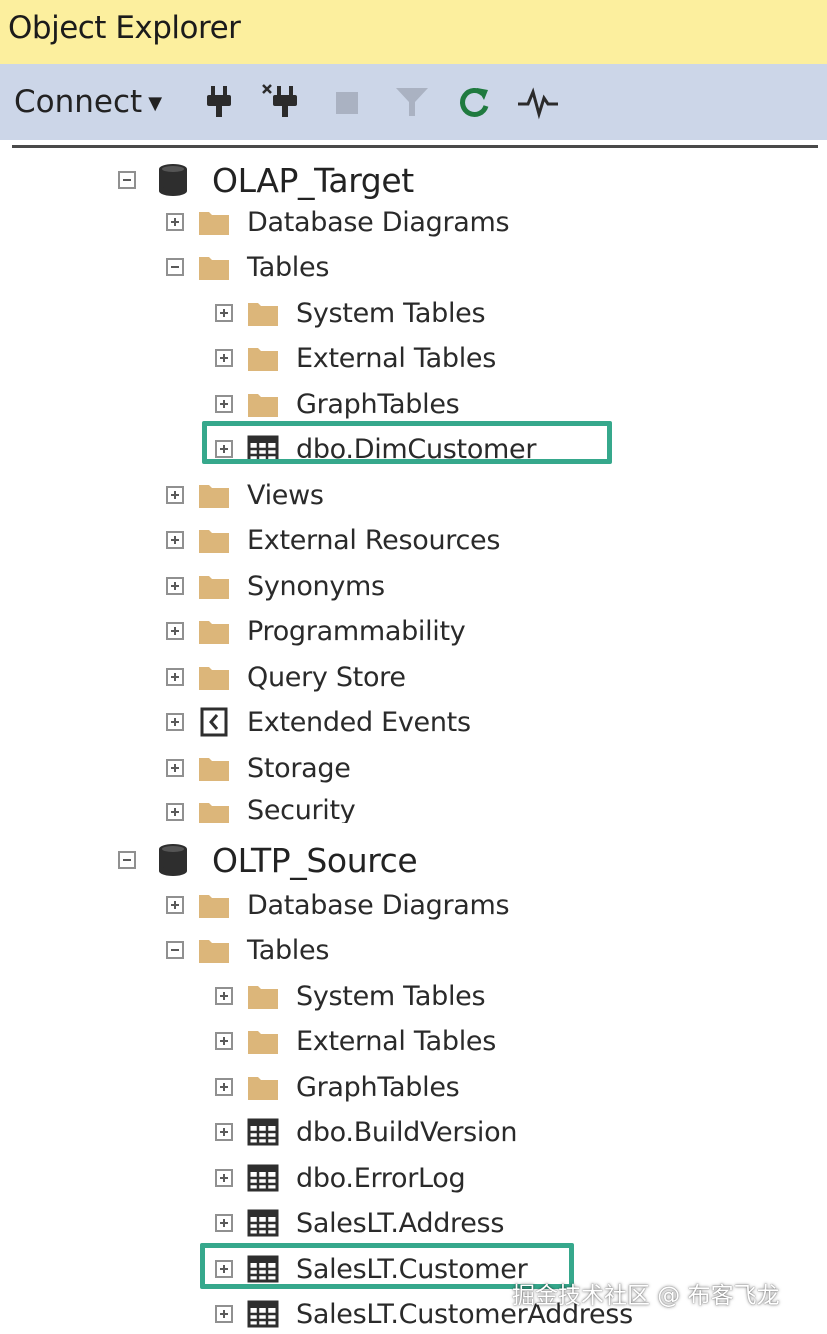 This screenshot has height=1334, width=827. What do you see at coordinates (313, 180) in the screenshot?
I see `tree-node-label: OLAP_Target` at bounding box center [313, 180].